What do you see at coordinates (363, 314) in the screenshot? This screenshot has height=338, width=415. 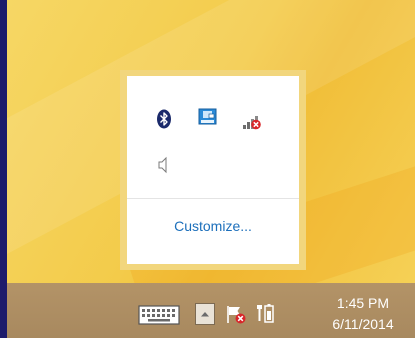 I see `taskbar-clock: 1:45 PM 6/11/2014` at bounding box center [363, 314].